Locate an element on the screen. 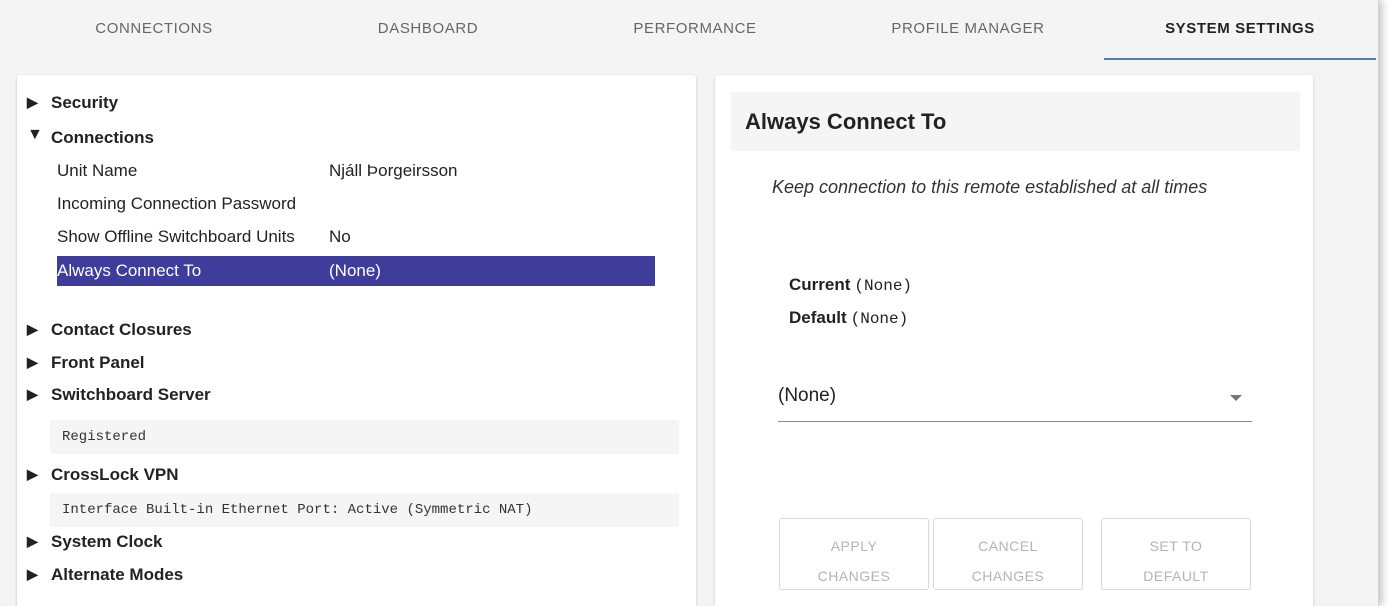  cancel-changes-button: CANCEL CHANGES is located at coordinates (1008, 554).